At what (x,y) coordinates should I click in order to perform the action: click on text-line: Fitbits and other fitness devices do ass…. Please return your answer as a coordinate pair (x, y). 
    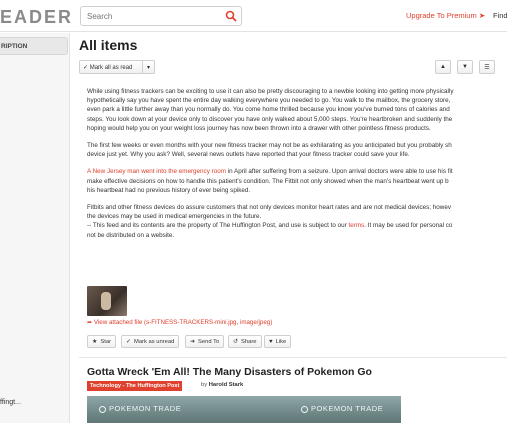
    Looking at the image, I should click on (269, 208).